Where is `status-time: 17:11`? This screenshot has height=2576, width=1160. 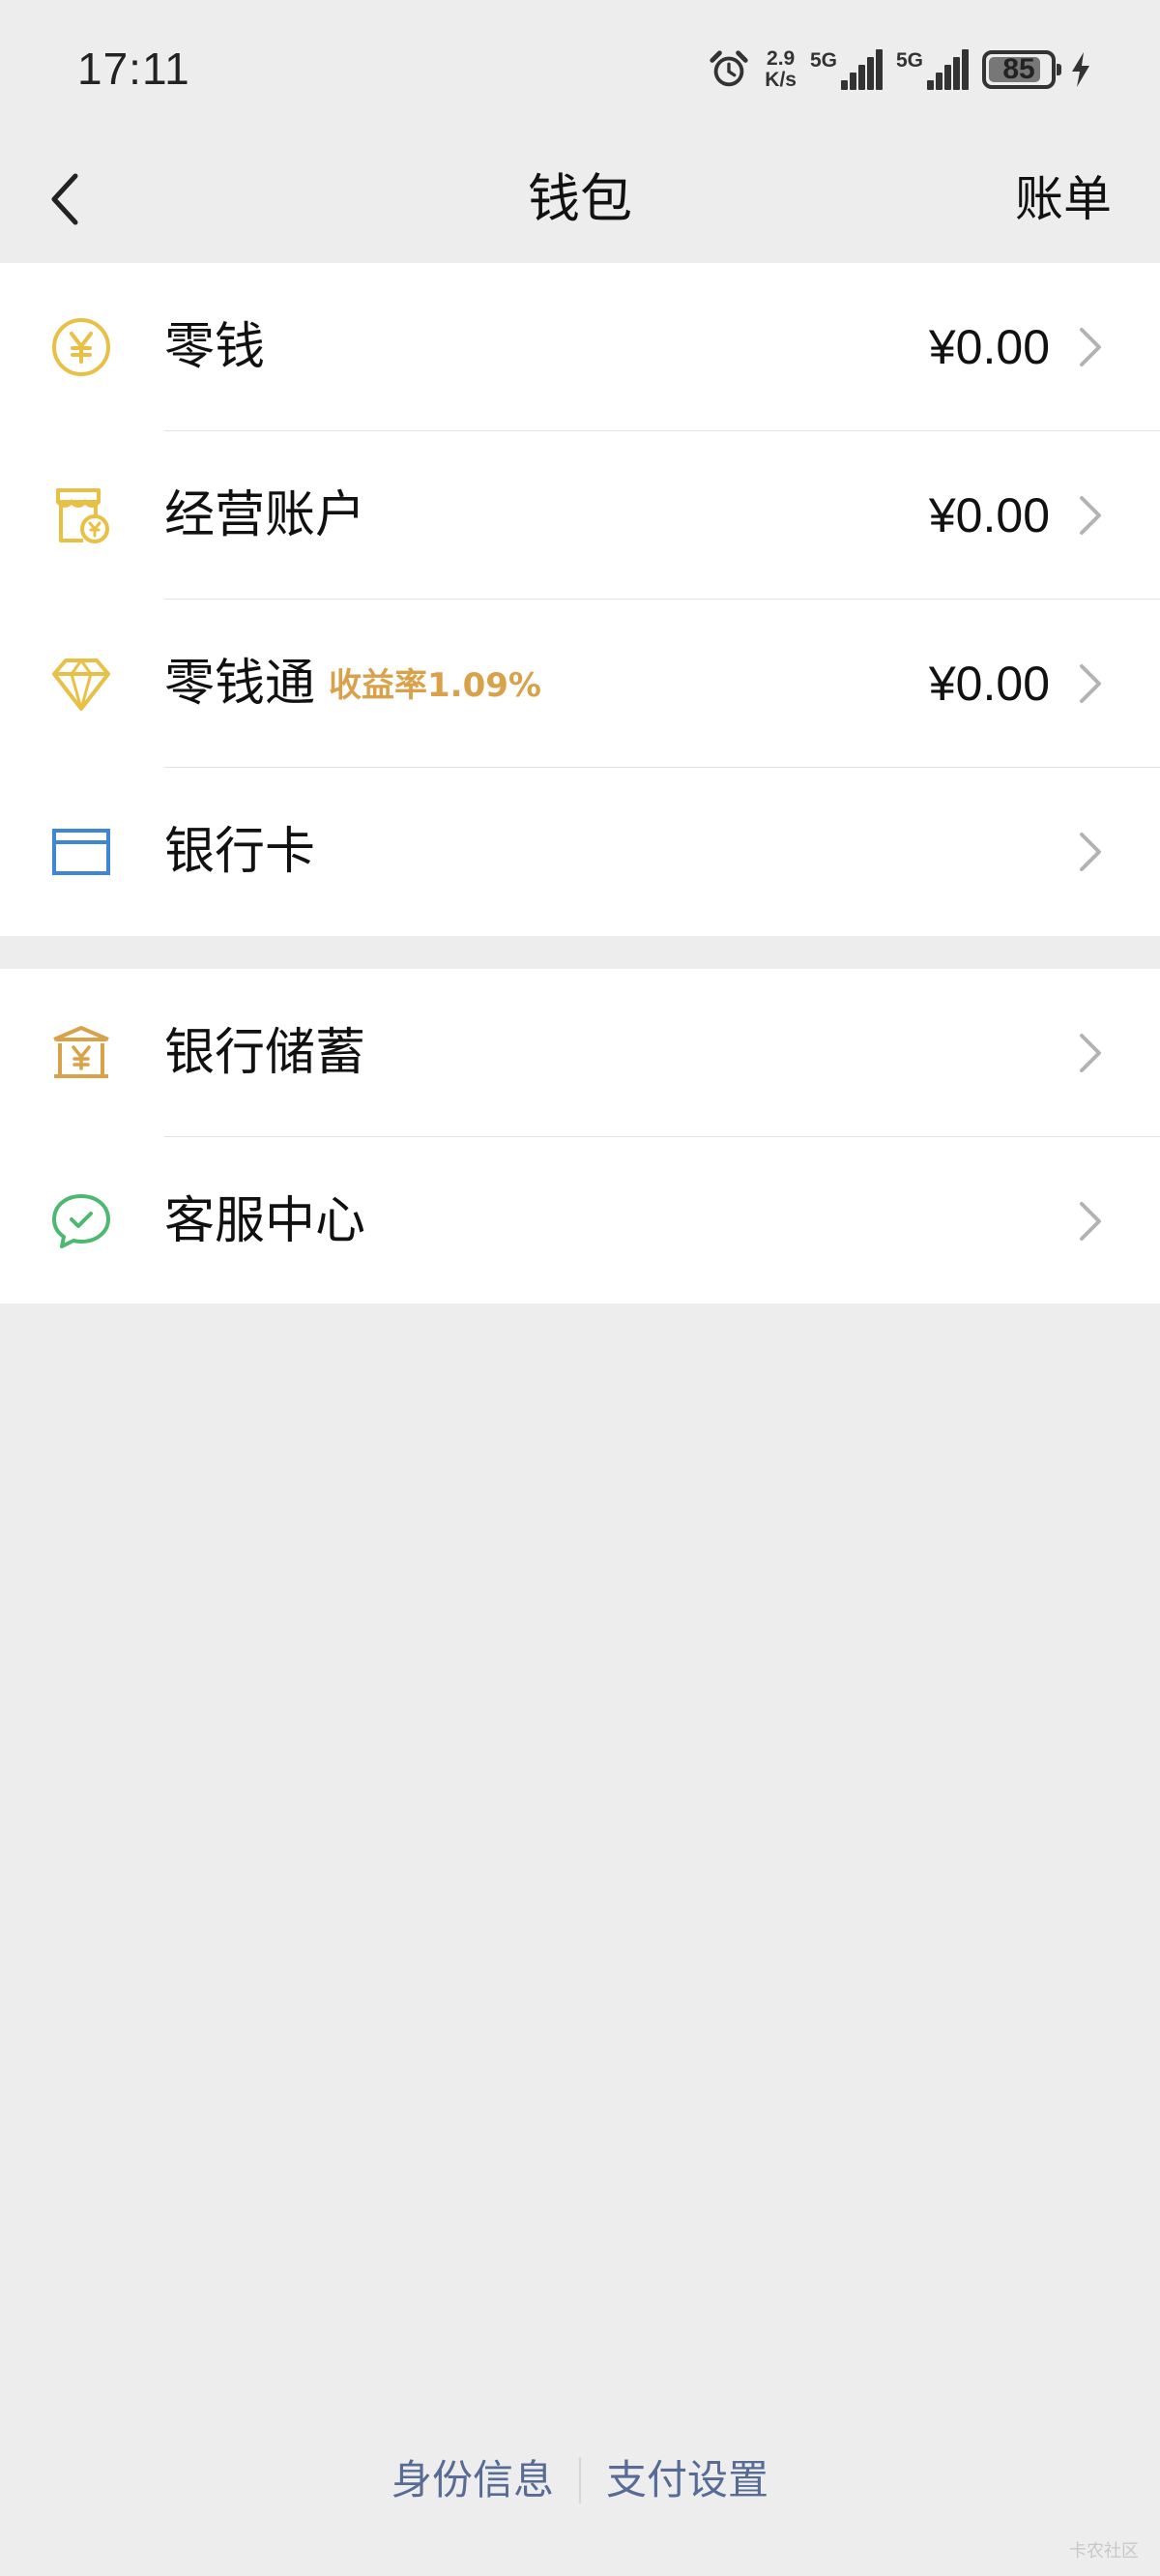
status-time: 17:11 is located at coordinates (133, 69).